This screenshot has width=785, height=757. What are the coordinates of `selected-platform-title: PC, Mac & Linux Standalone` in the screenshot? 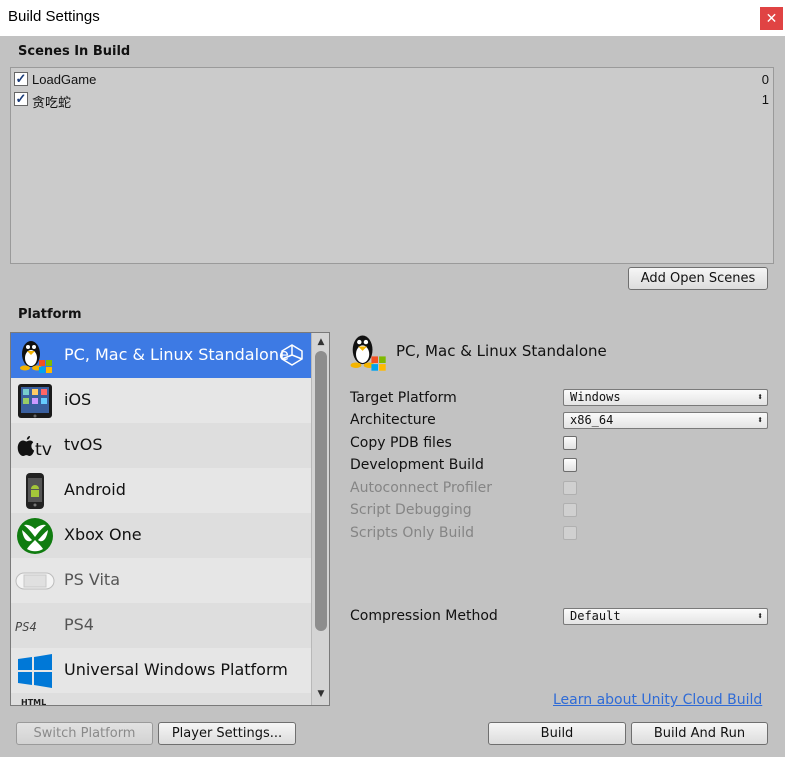 It's located at (501, 351).